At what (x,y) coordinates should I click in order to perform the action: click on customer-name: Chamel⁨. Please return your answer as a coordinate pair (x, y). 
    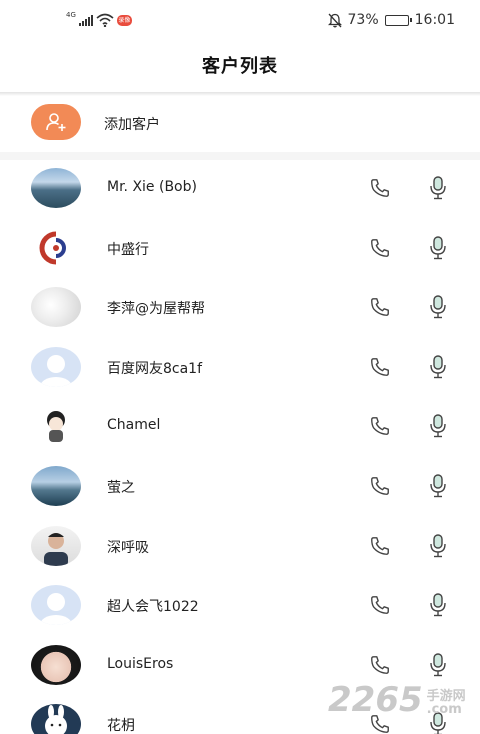
    Looking at the image, I should click on (134, 425).